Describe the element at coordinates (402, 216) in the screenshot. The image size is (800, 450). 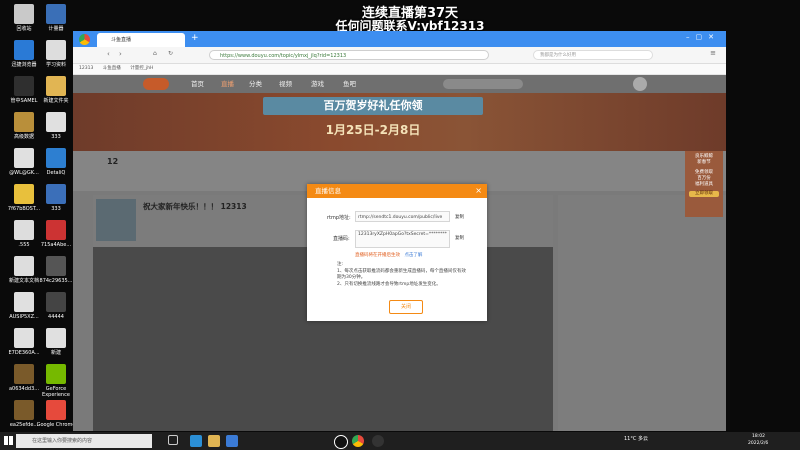
I see `rtmp-field: rtmp://sendtc1.douyu.com/public/live` at that location.